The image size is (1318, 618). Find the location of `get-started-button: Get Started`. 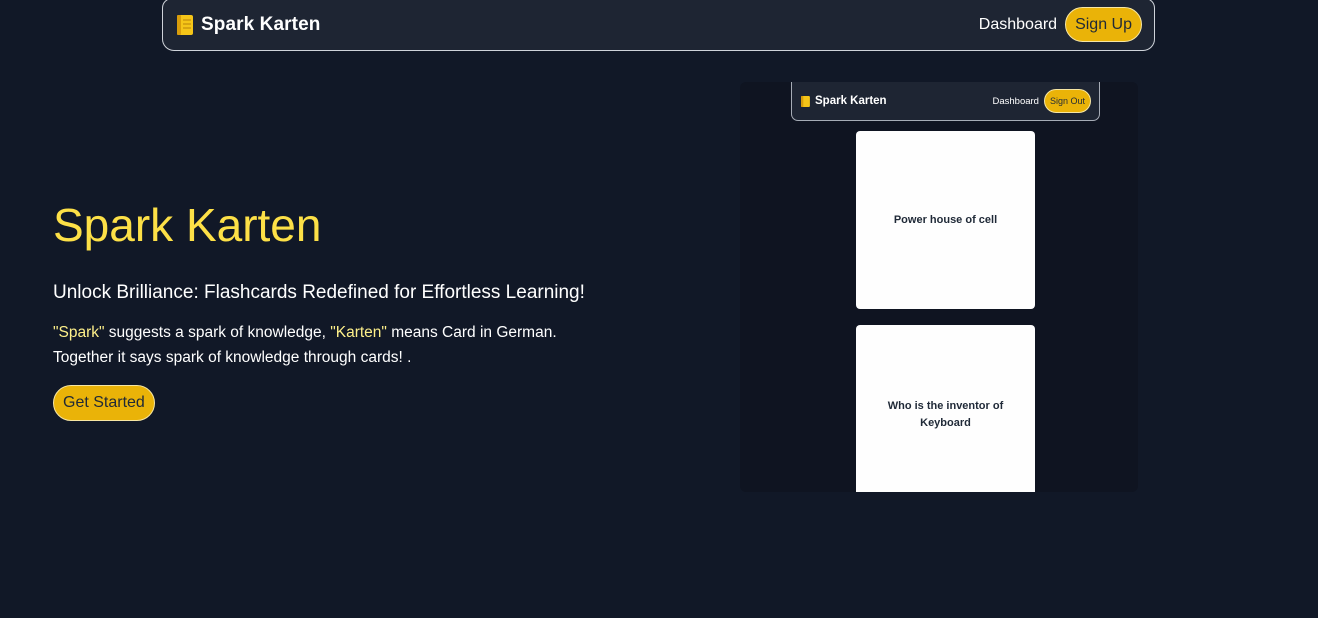

get-started-button: Get Started is located at coordinates (104, 403).